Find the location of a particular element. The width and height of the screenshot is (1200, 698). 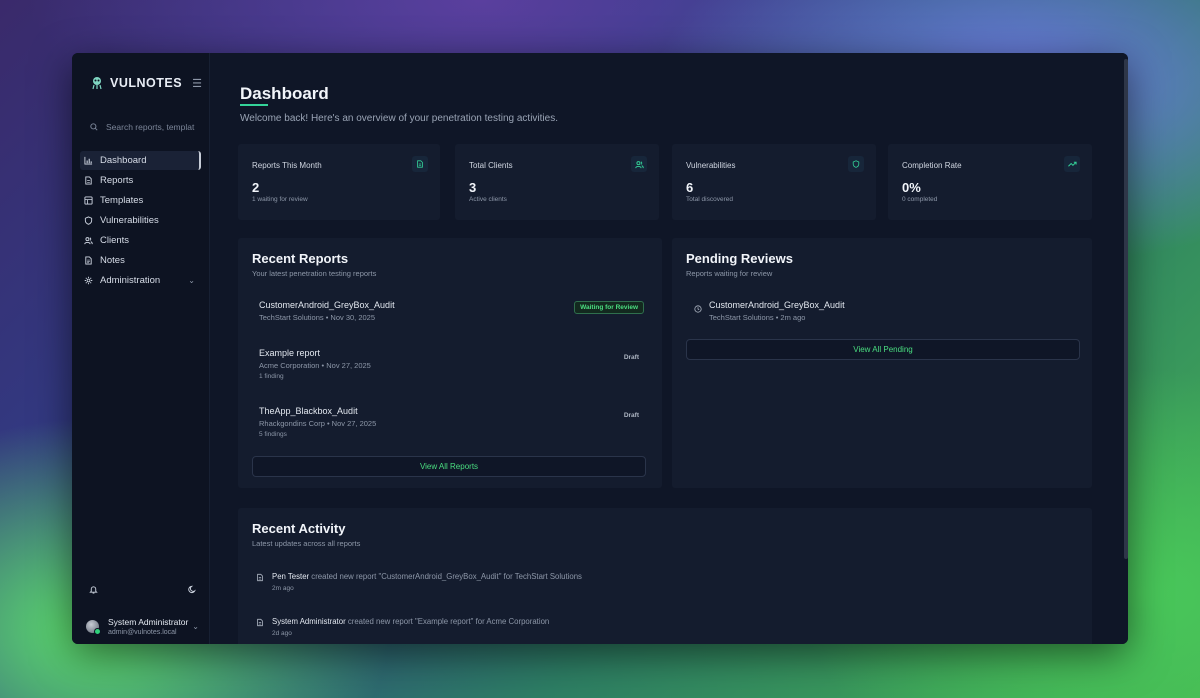

sidebar-item-reports: Reports is located at coordinates (140, 180).